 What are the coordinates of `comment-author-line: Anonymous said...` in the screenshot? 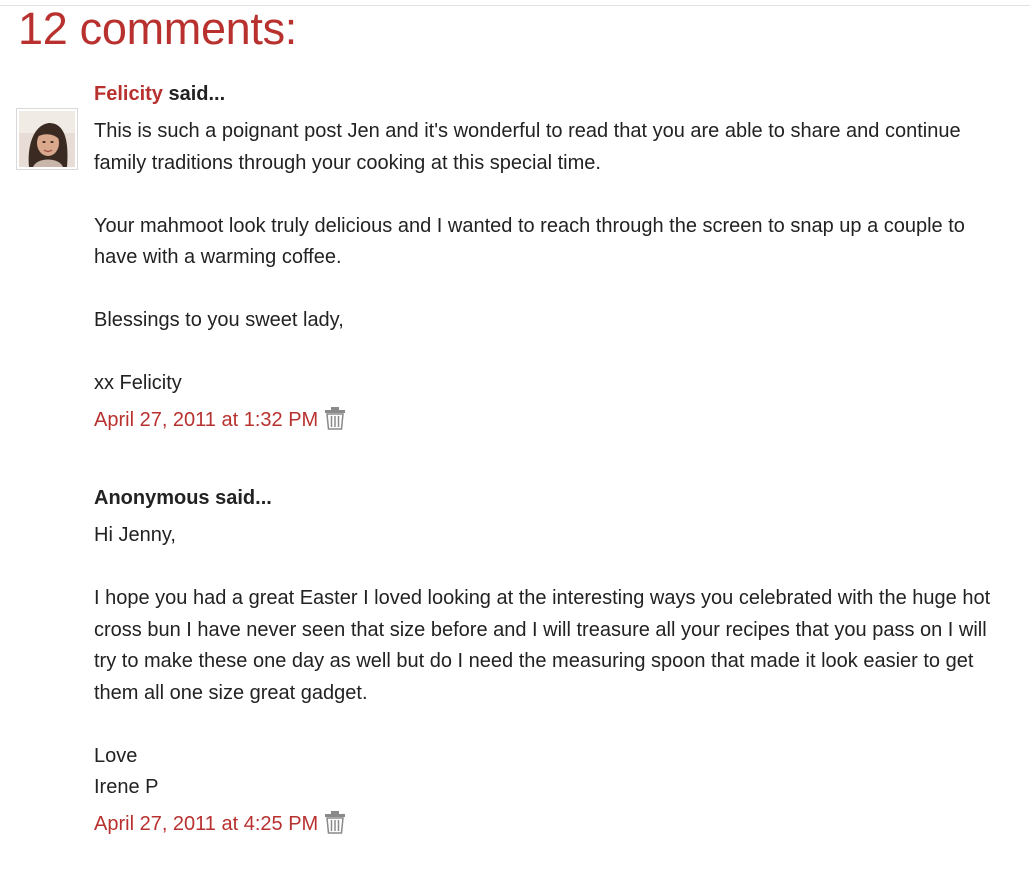 It's located at (549, 498).